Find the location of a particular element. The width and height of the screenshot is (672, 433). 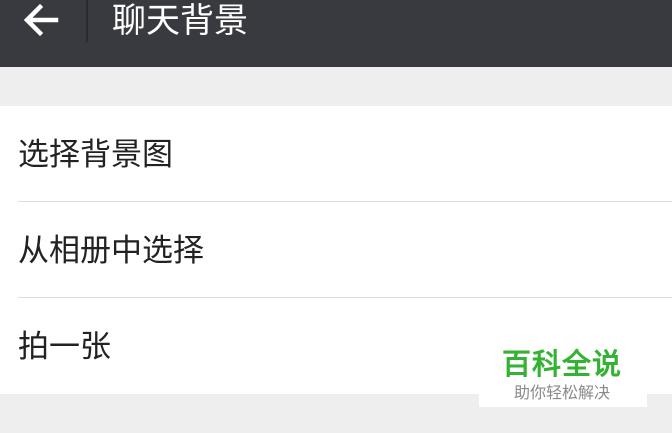

page-title: 聊天背景 is located at coordinates (180, 21).